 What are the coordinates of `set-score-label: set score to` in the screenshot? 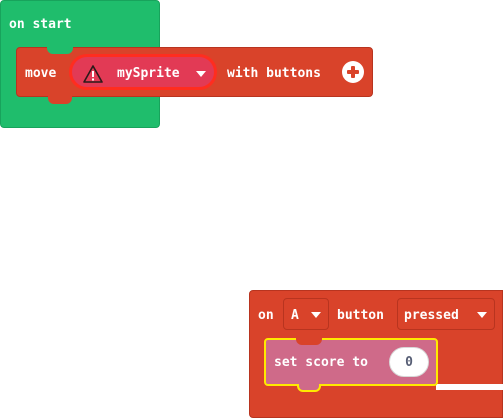 It's located at (321, 362).